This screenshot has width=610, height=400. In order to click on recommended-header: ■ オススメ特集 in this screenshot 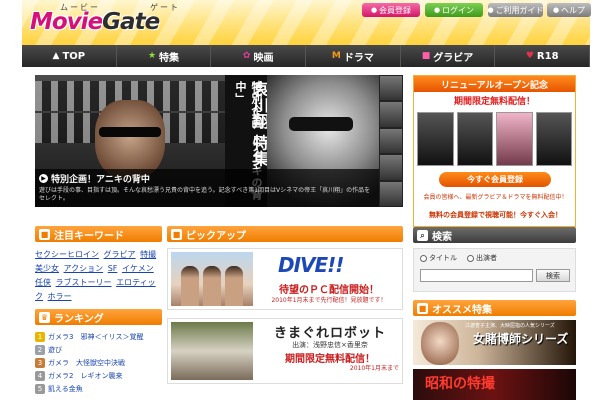, I will do `click(494, 308)`.